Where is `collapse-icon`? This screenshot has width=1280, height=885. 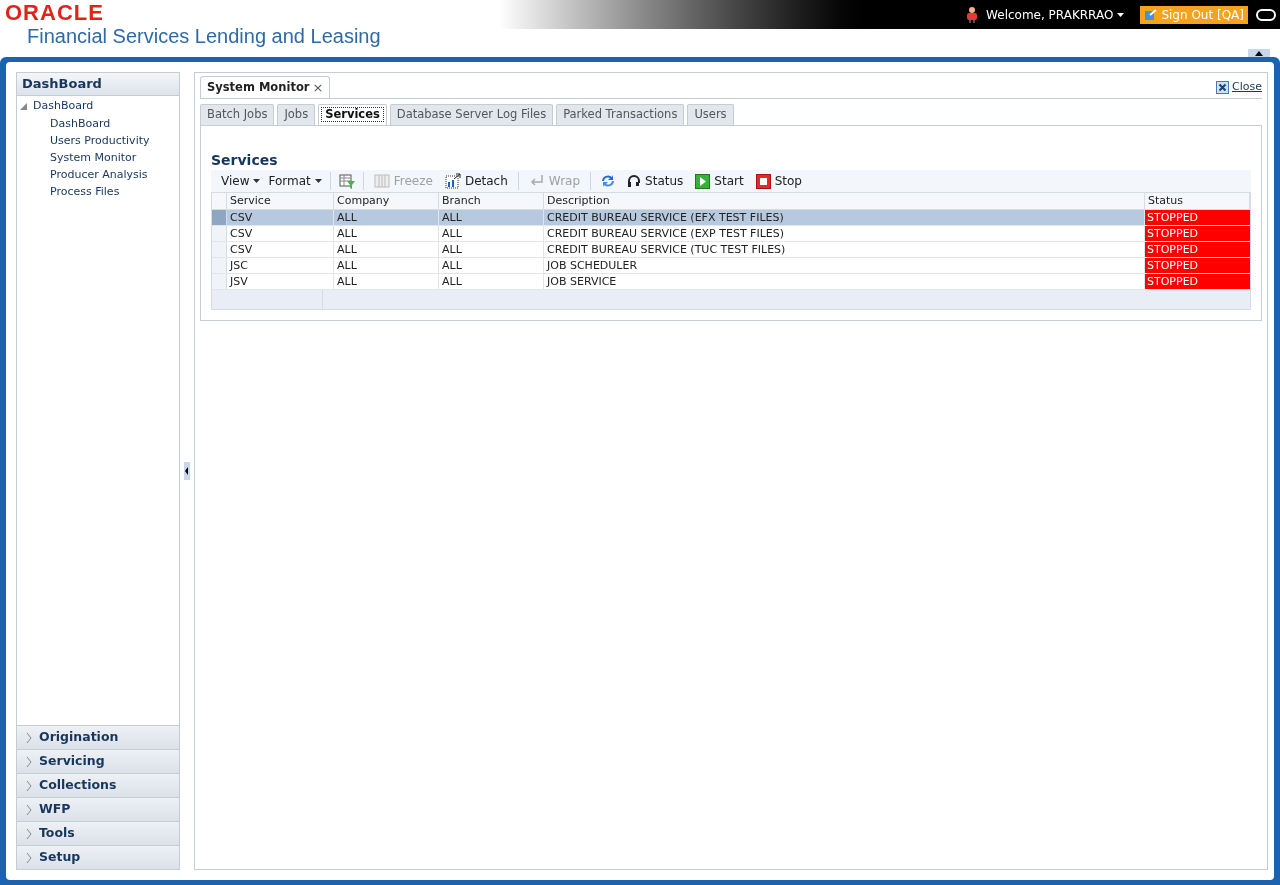 collapse-icon is located at coordinates (187, 471).